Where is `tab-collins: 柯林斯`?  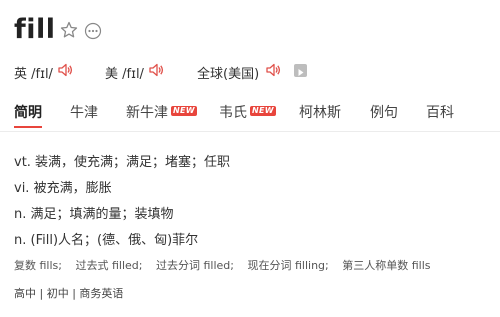
tab-collins: 柯林斯 is located at coordinates (320, 112).